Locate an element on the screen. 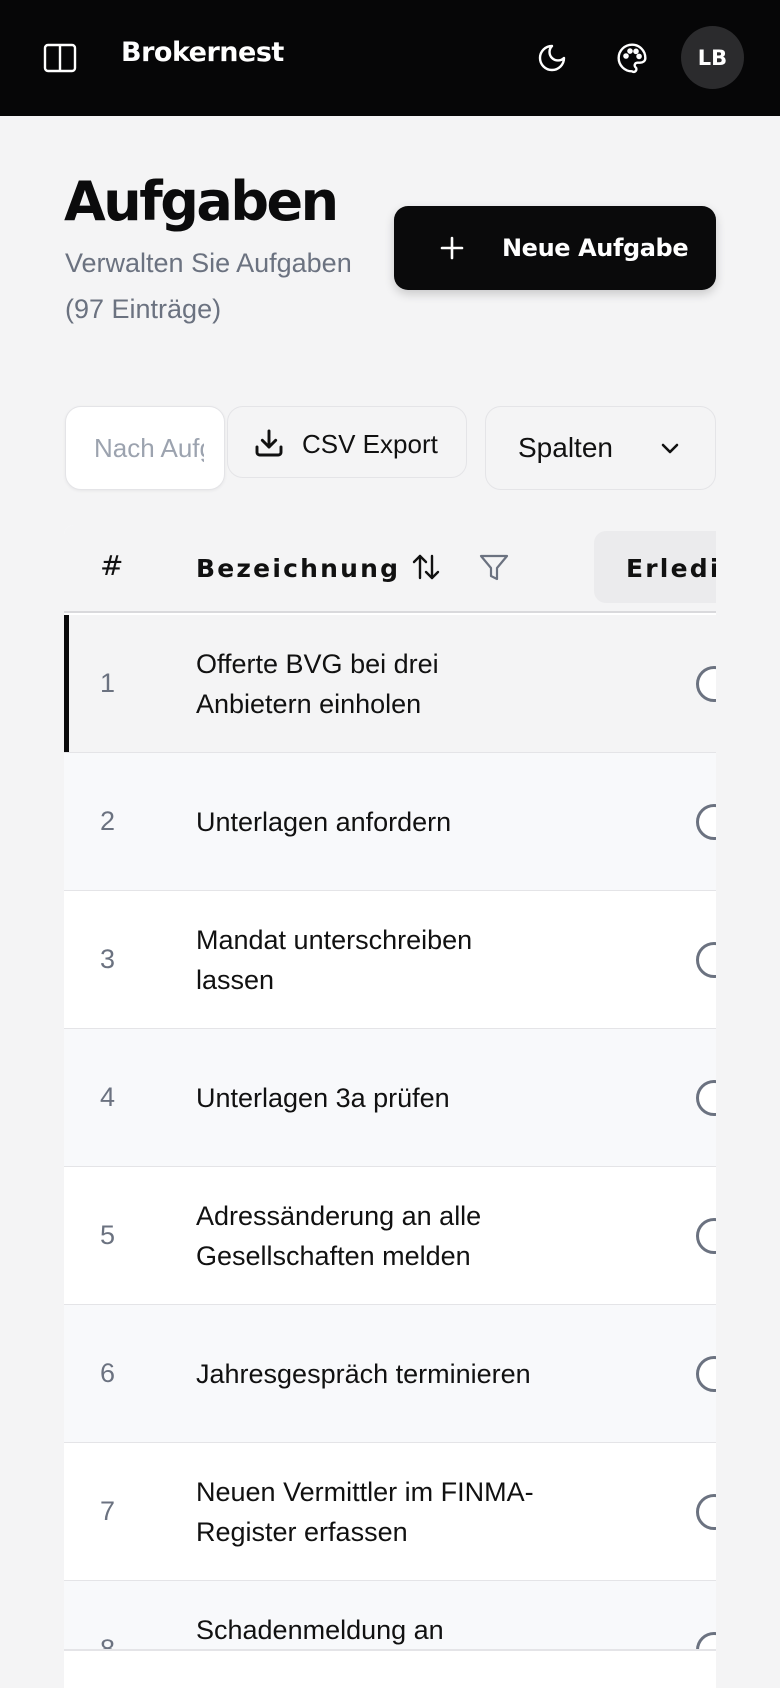 The image size is (780, 1688). top-bar: Brokernest LB is located at coordinates (390, 58).